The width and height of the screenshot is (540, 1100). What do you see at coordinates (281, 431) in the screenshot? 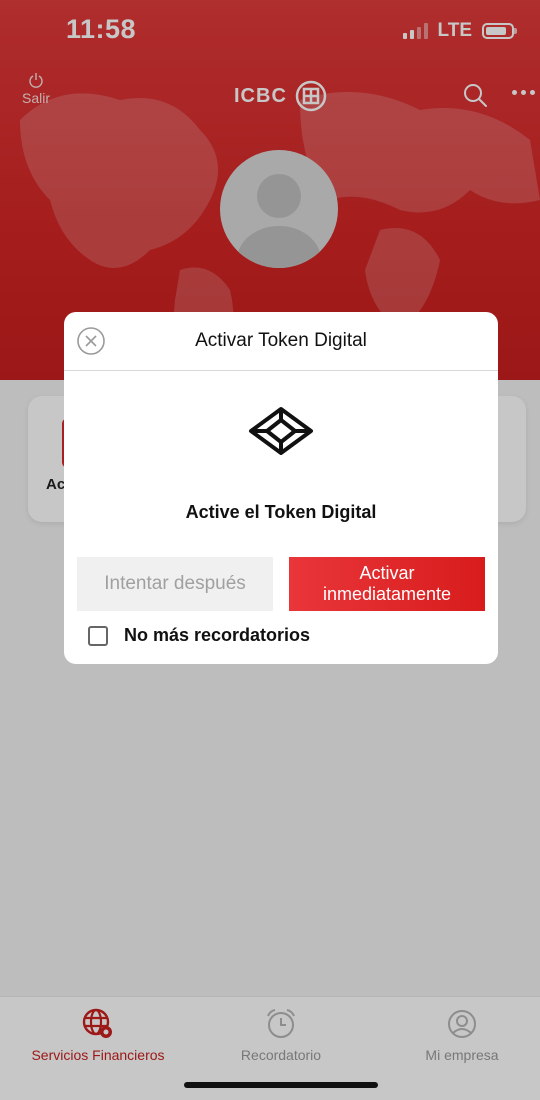
I see `token-cube-icon` at bounding box center [281, 431].